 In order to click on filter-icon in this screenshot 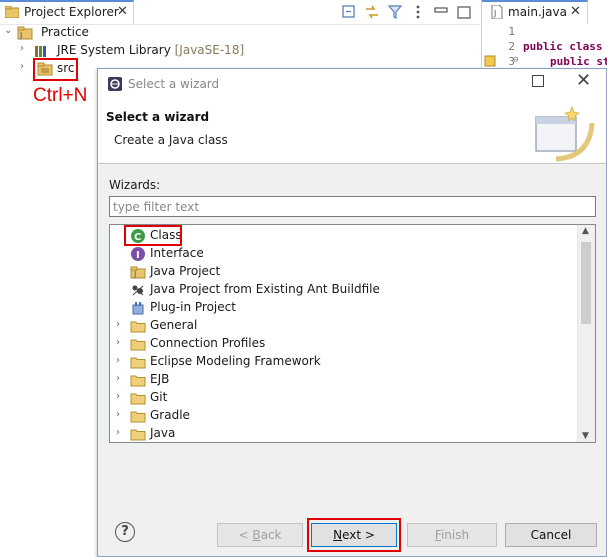, I will do `click(395, 12)`.